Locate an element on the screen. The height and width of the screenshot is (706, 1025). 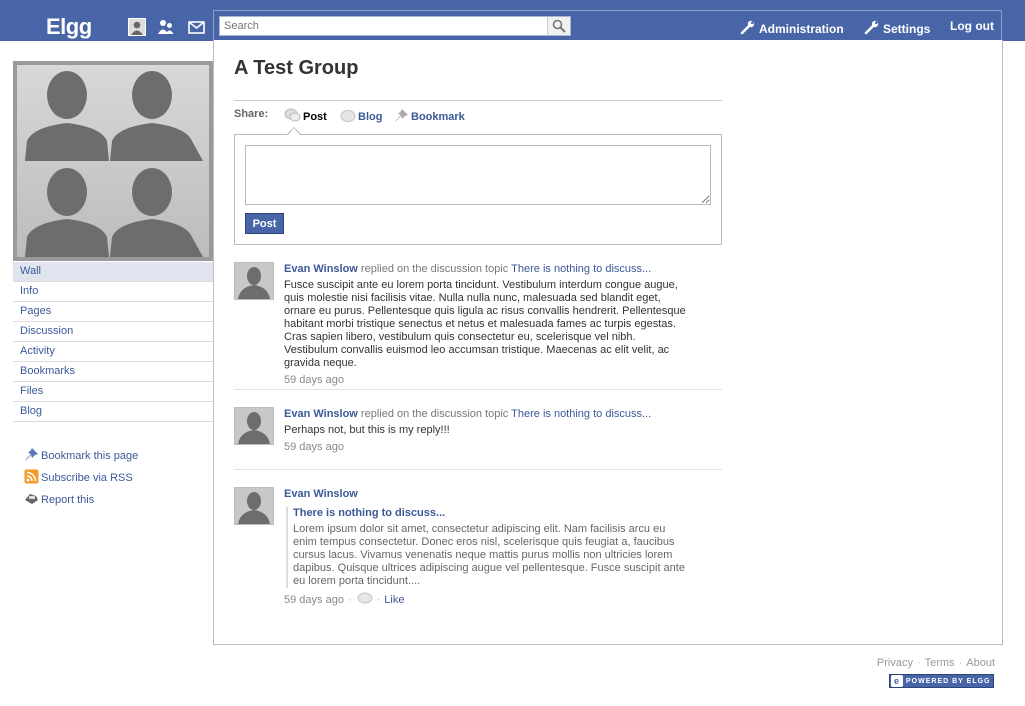
tab-blog-label: Blog is located at coordinates (370, 117).